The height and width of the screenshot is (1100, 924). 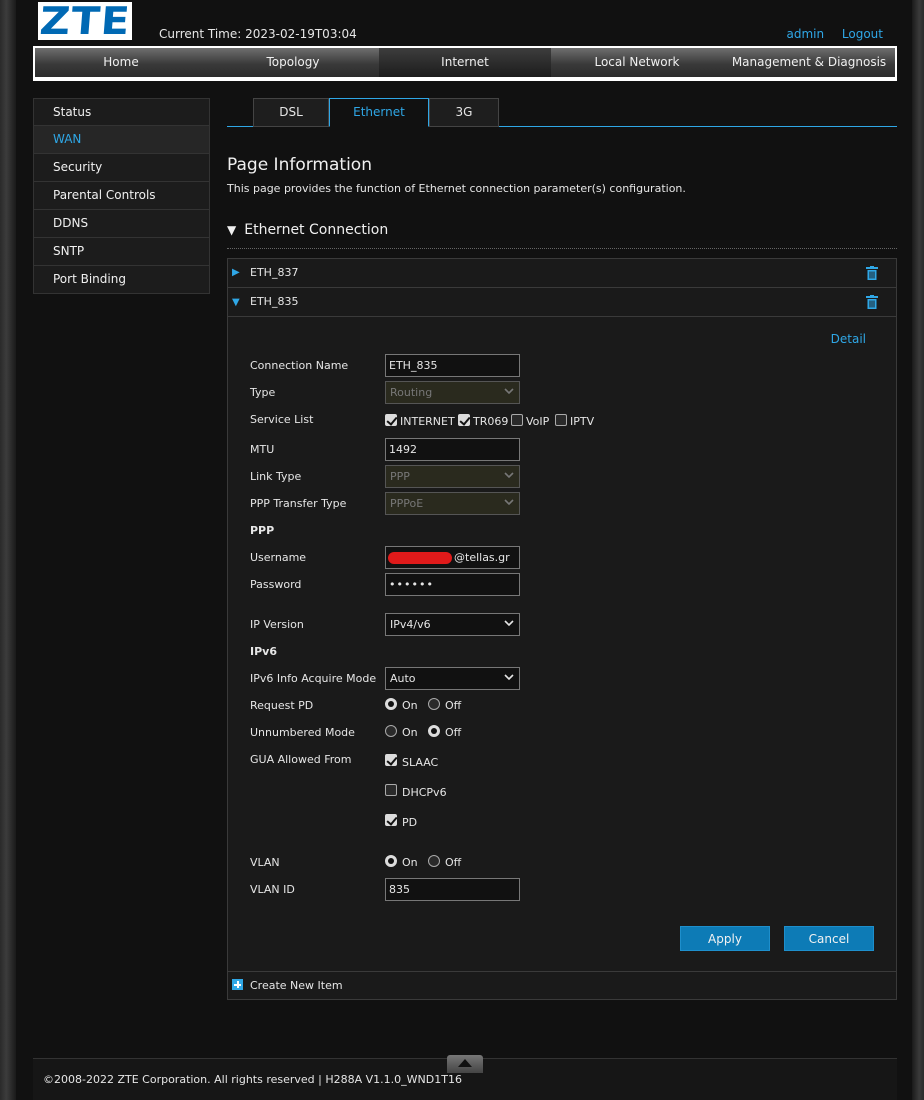 I want to click on type-label: Type, so click(x=263, y=392).